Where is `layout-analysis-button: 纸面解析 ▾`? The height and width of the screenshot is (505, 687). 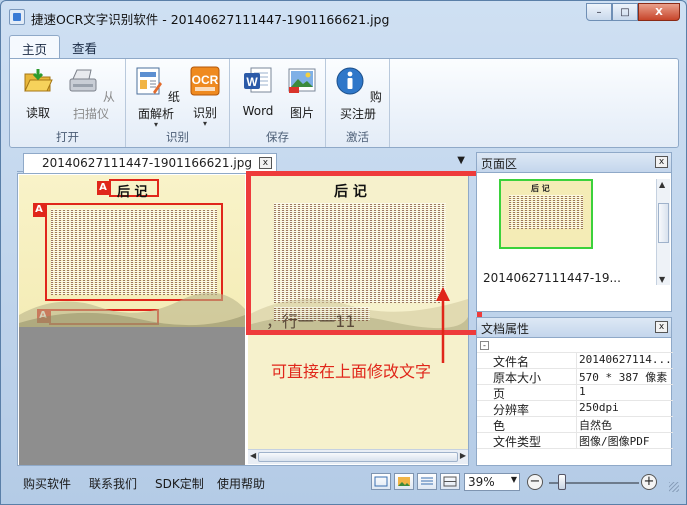 layout-analysis-button: 纸面解析 ▾ is located at coordinates (156, 97).